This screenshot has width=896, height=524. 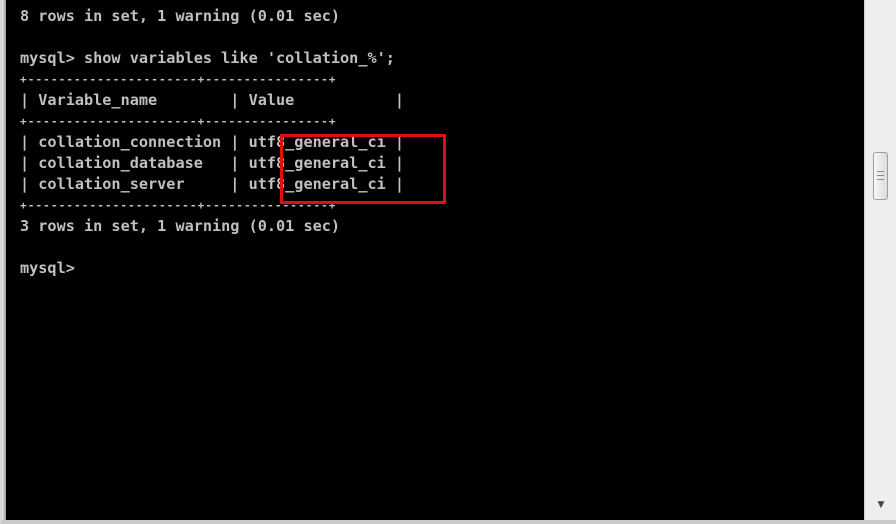 I want to click on down-arrow-icon: ▼, so click(x=881, y=505).